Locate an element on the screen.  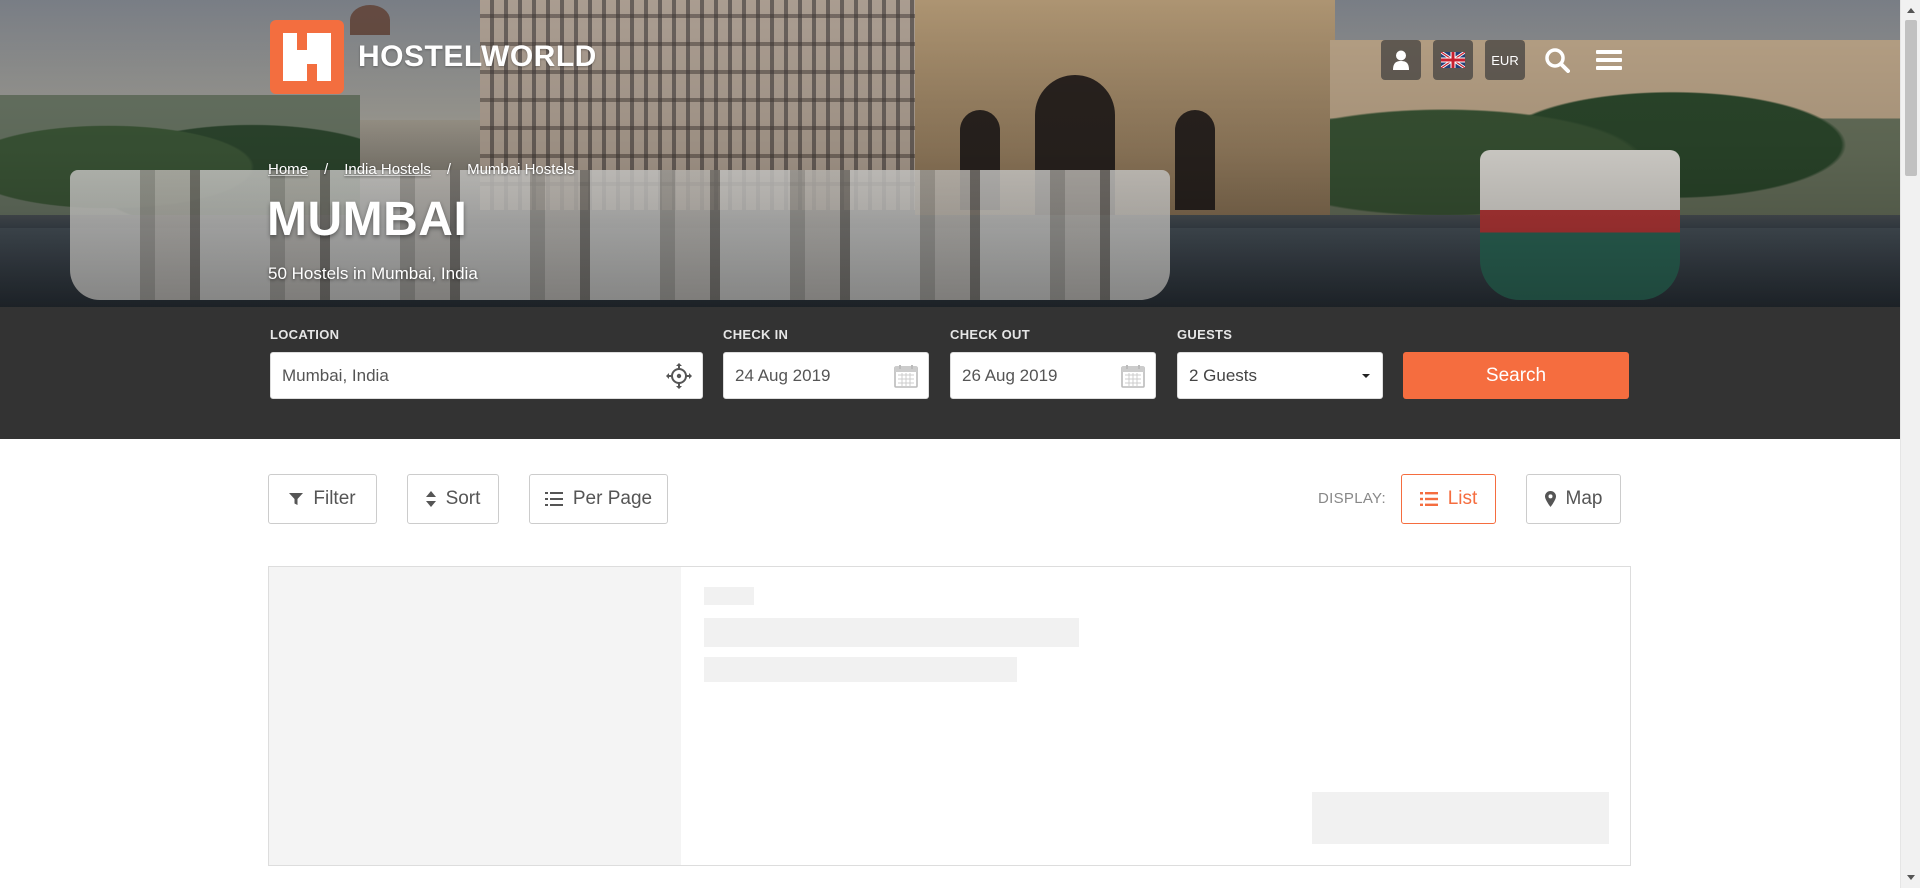
brand-logo: HOSTELWORLD is located at coordinates (433, 57).